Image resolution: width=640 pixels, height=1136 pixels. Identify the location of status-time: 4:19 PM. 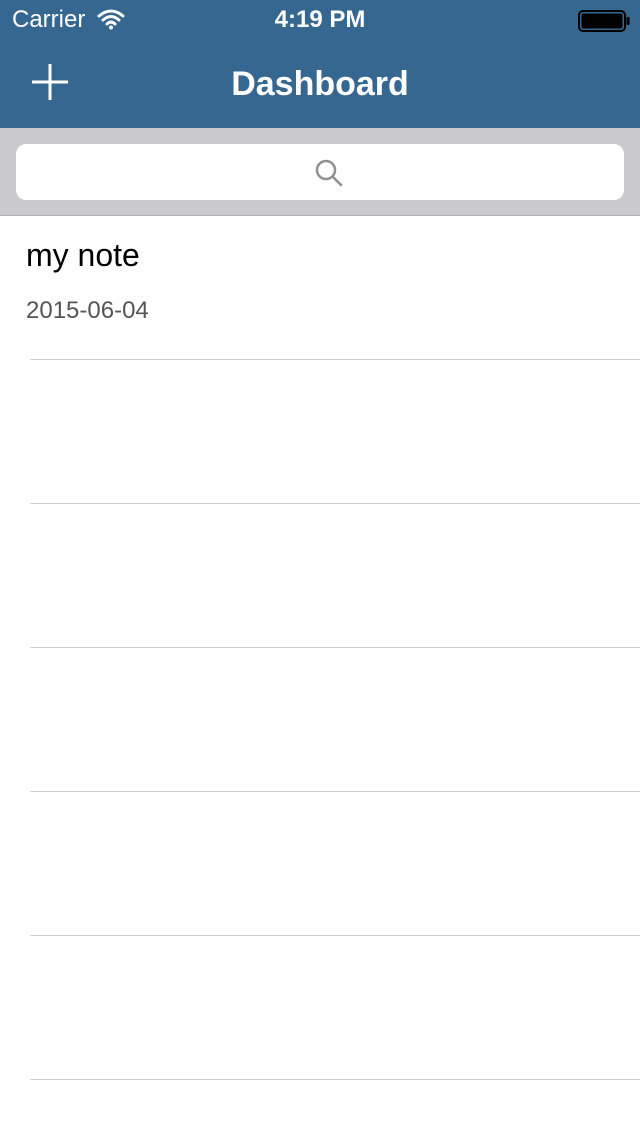
(320, 19).